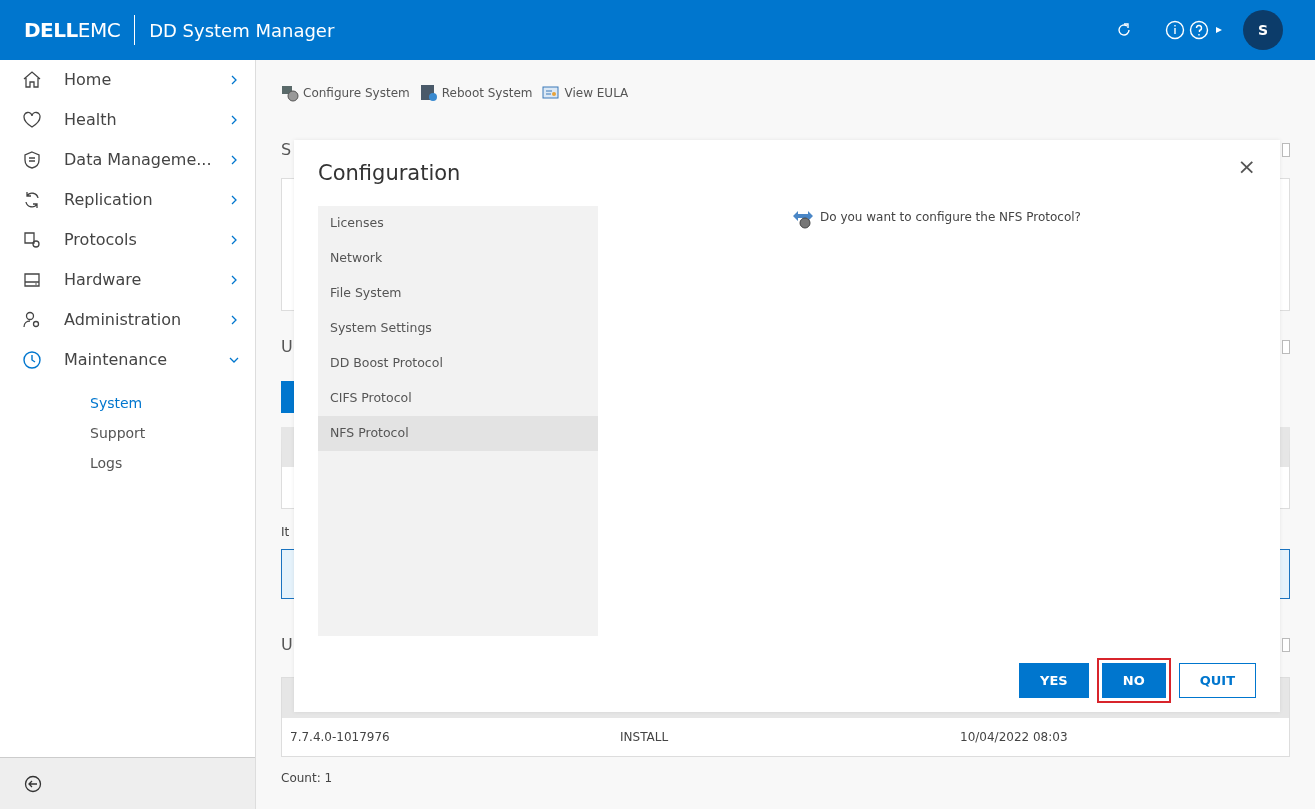  I want to click on sidebar-subitem: System, so click(127, 403).